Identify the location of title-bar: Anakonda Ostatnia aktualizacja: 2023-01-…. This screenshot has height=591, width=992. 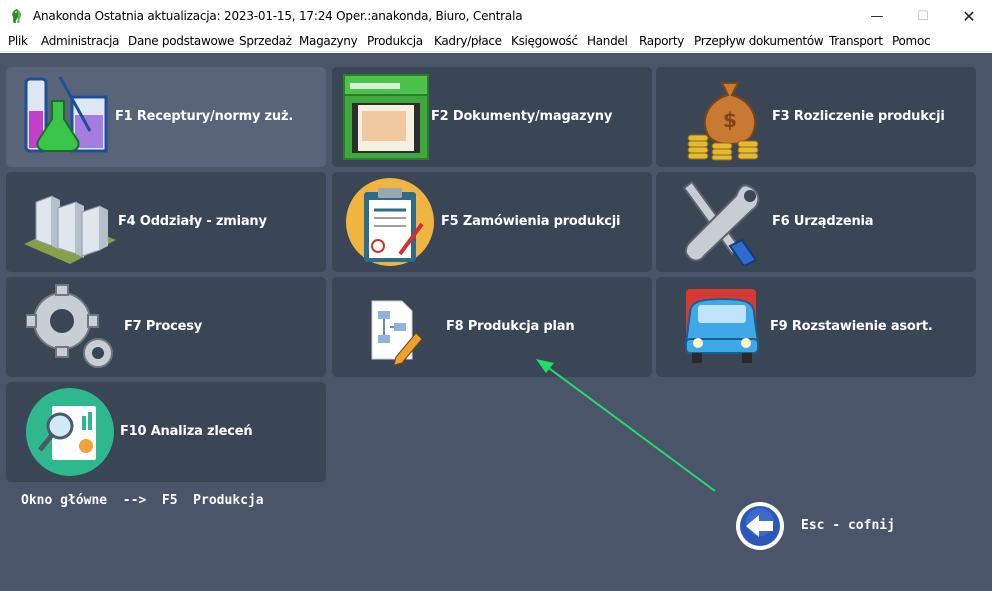
(496, 16).